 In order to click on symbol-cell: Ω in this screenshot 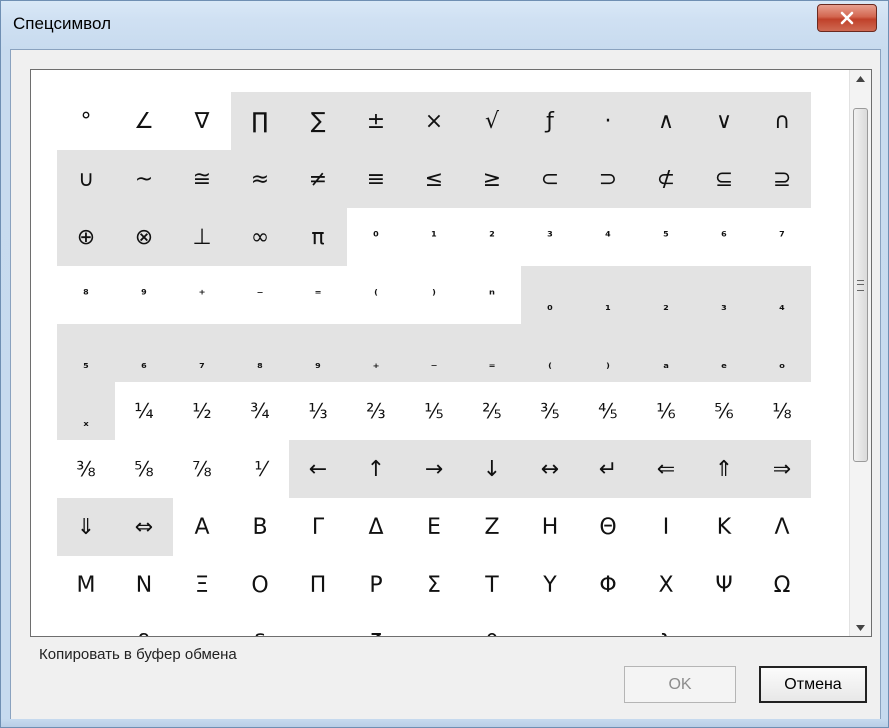, I will do `click(782, 585)`.